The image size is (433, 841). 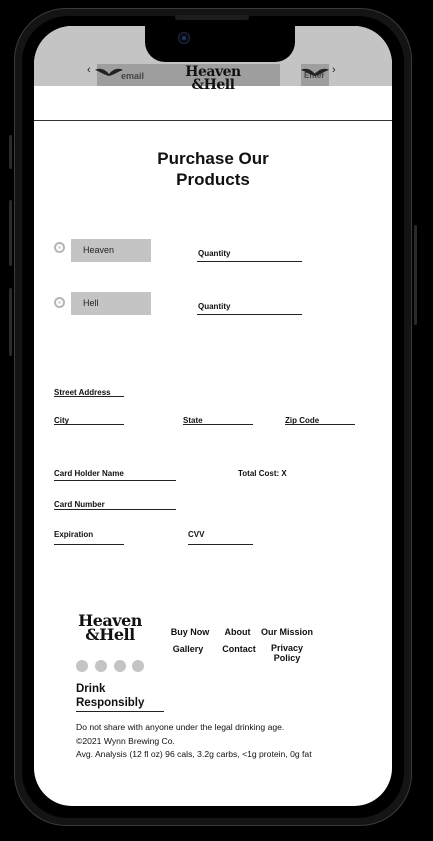 What do you see at coordinates (133, 76) in the screenshot?
I see `email-placeholder: email` at bounding box center [133, 76].